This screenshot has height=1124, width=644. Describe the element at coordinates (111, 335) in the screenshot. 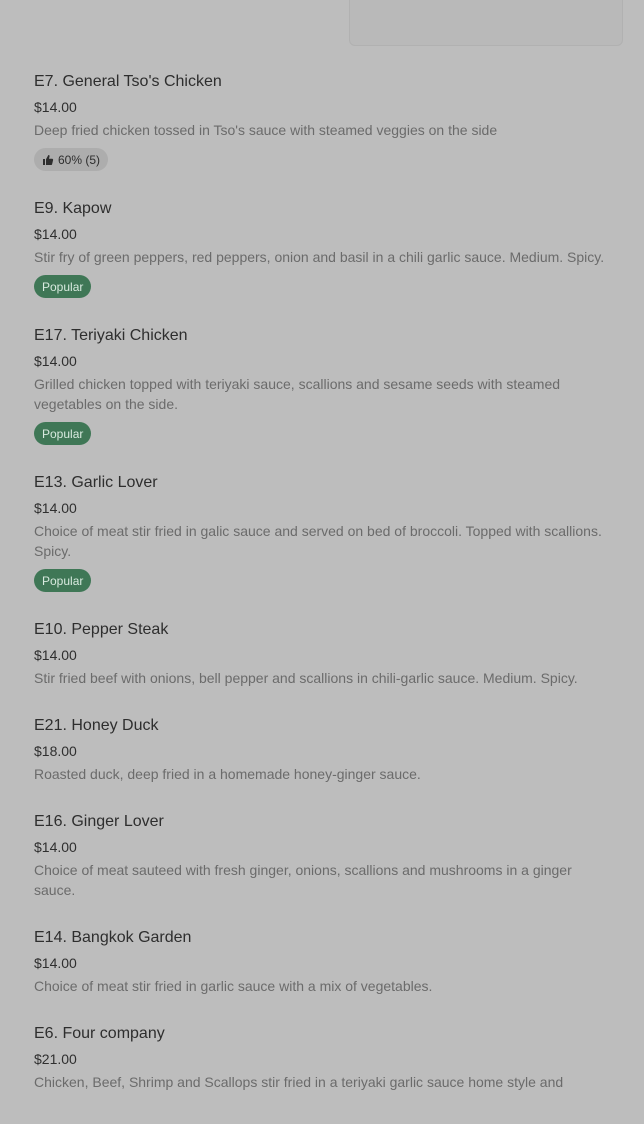

I see `item-title: E17. Teriyaki Chicken` at that location.